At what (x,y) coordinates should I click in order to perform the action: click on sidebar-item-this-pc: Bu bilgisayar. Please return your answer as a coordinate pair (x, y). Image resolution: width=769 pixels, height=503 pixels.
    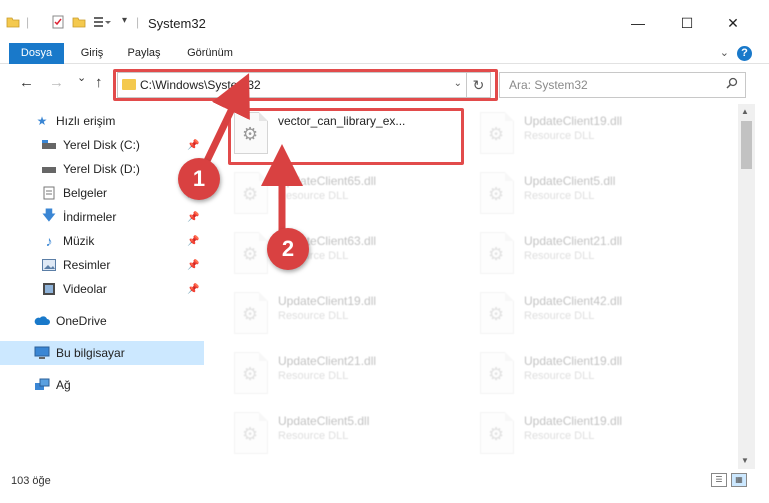
    Looking at the image, I should click on (102, 353).